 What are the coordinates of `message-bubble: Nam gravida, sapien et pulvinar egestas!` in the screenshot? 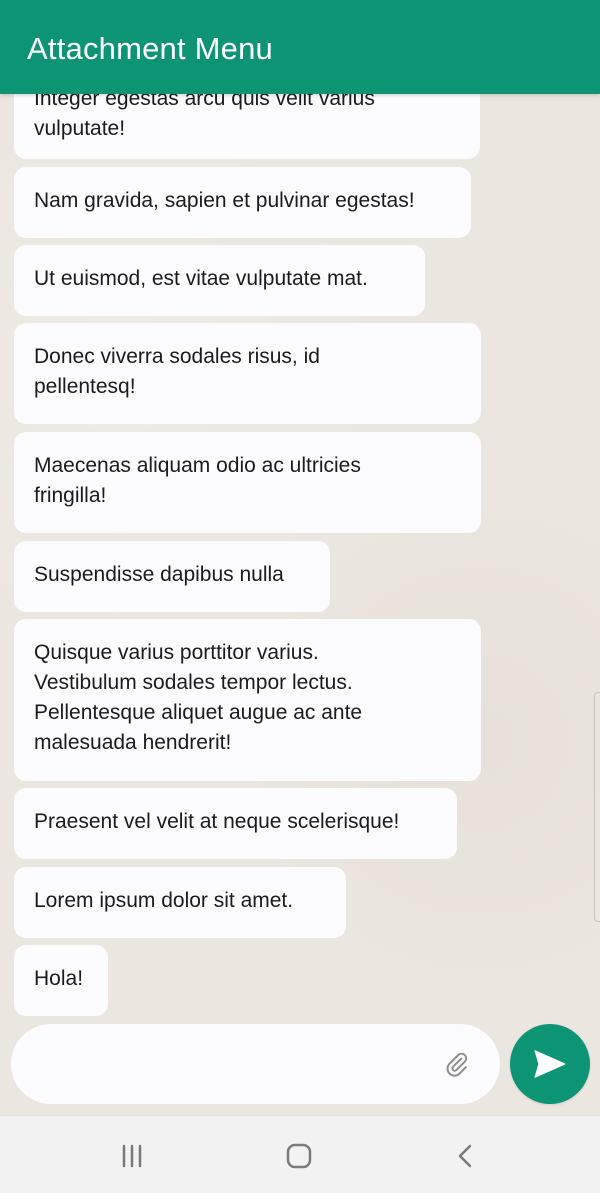 It's located at (242, 202).